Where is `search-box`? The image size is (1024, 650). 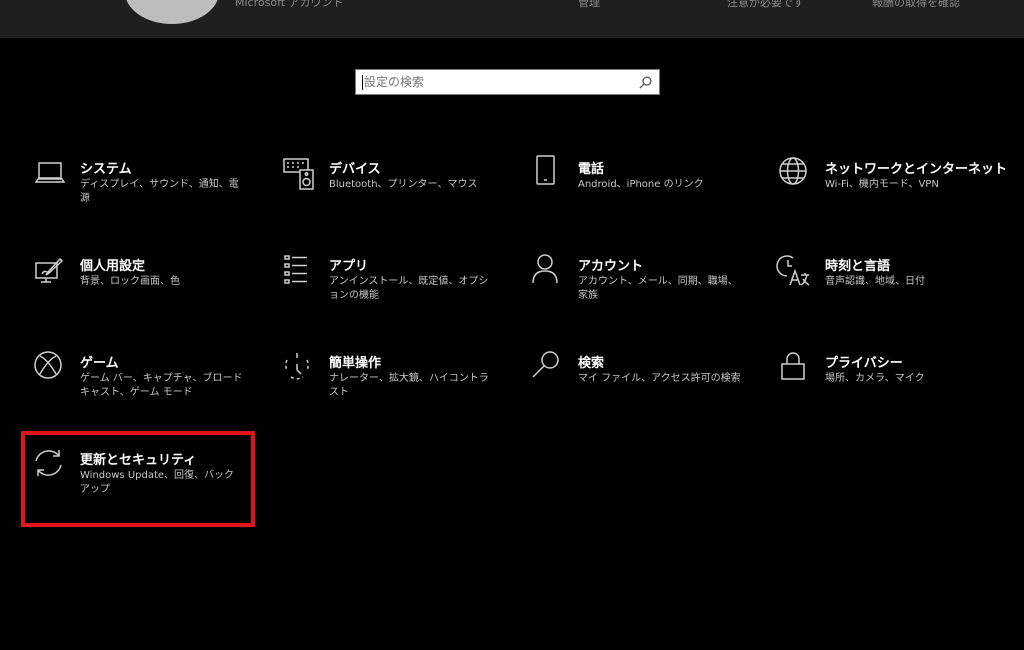 search-box is located at coordinates (507, 82).